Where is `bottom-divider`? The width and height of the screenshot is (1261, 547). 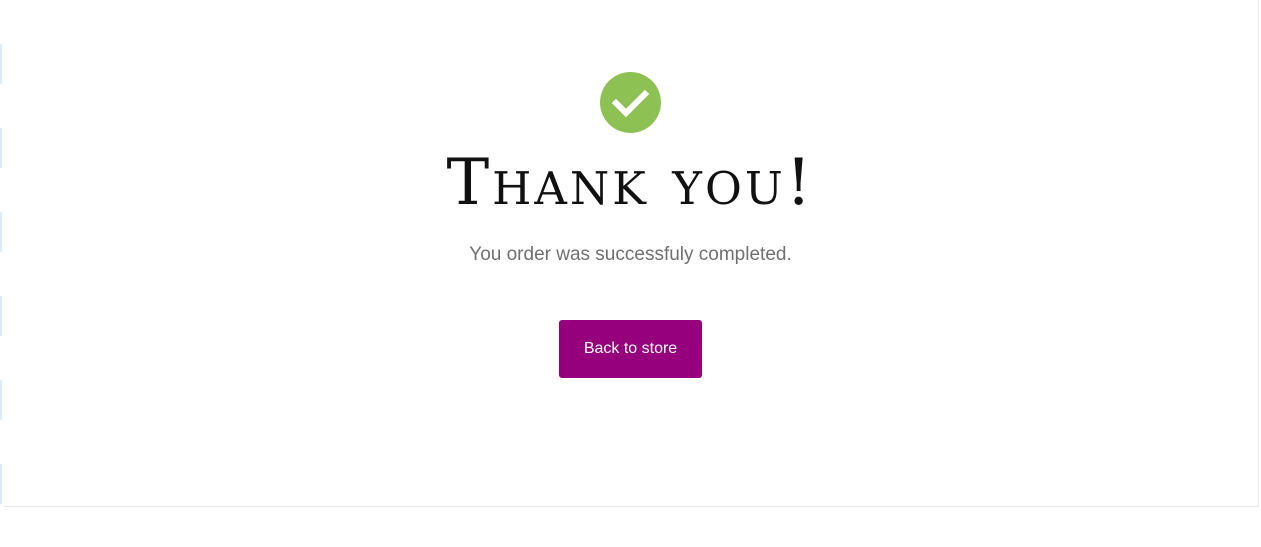
bottom-divider is located at coordinates (631, 506).